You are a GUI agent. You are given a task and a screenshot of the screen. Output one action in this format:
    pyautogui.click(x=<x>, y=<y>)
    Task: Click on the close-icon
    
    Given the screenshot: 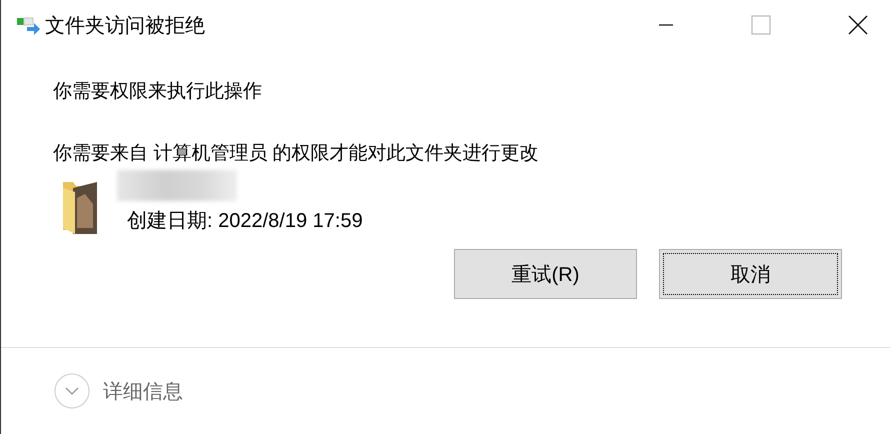 What is the action you would take?
    pyautogui.click(x=858, y=25)
    